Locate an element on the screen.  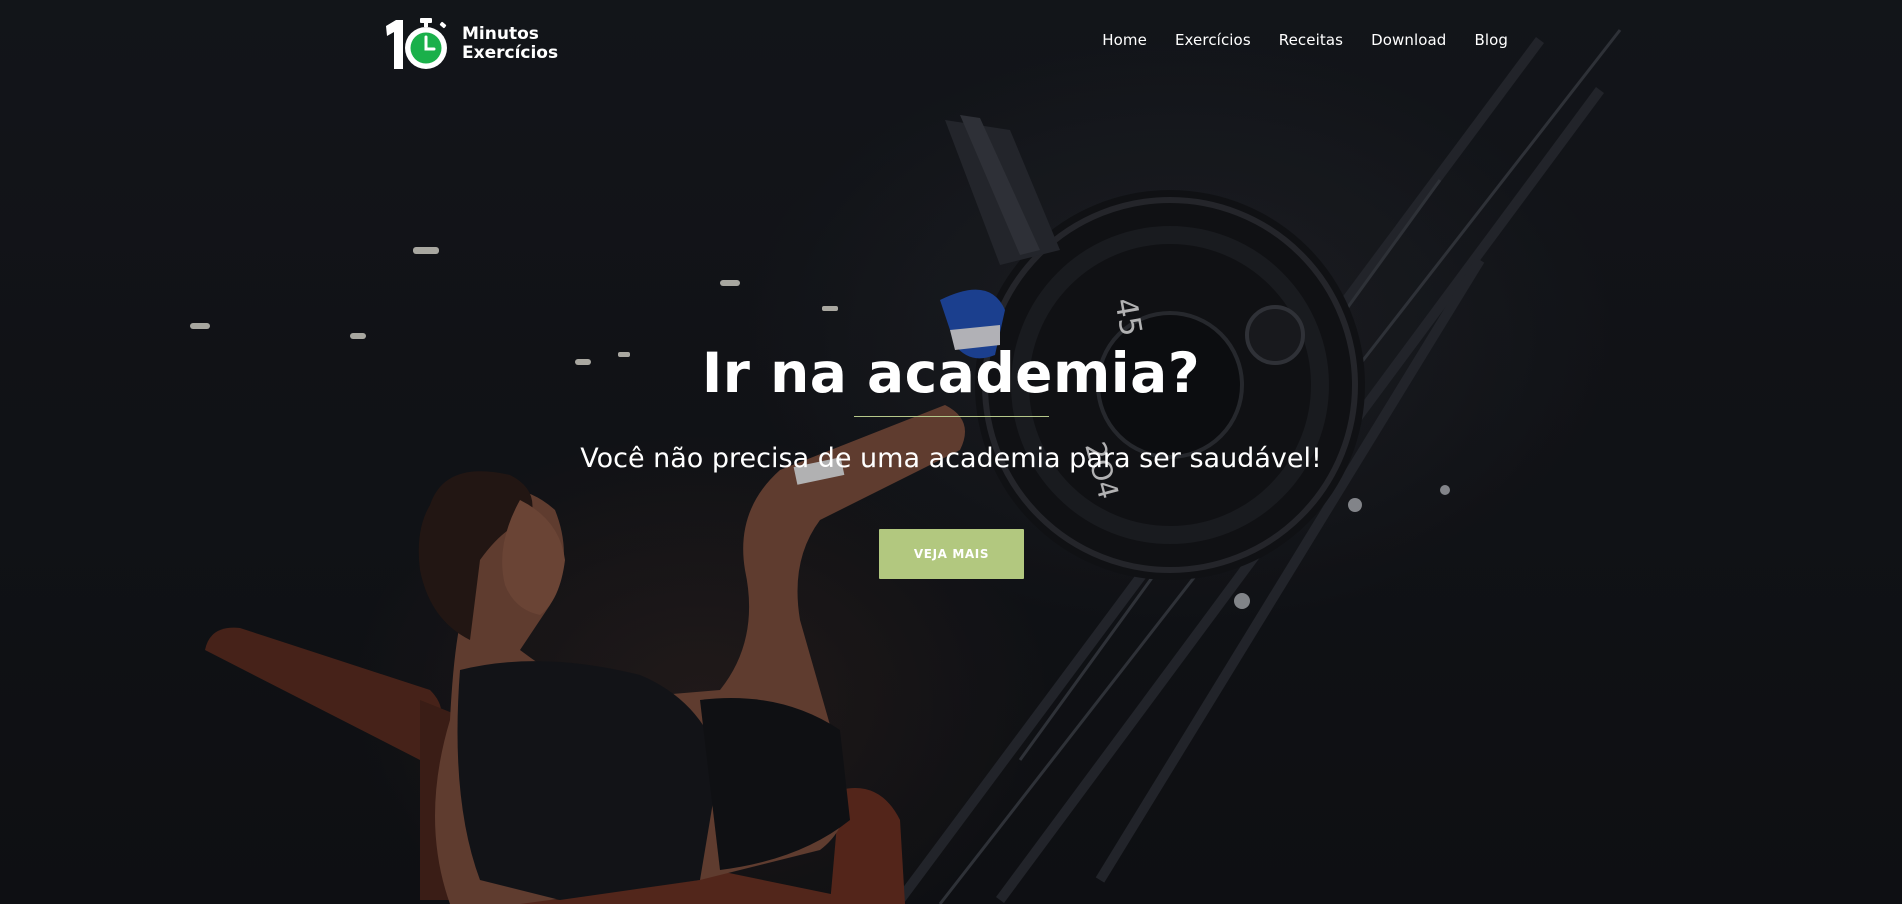
nav-item-download: Download is located at coordinates (1408, 40).